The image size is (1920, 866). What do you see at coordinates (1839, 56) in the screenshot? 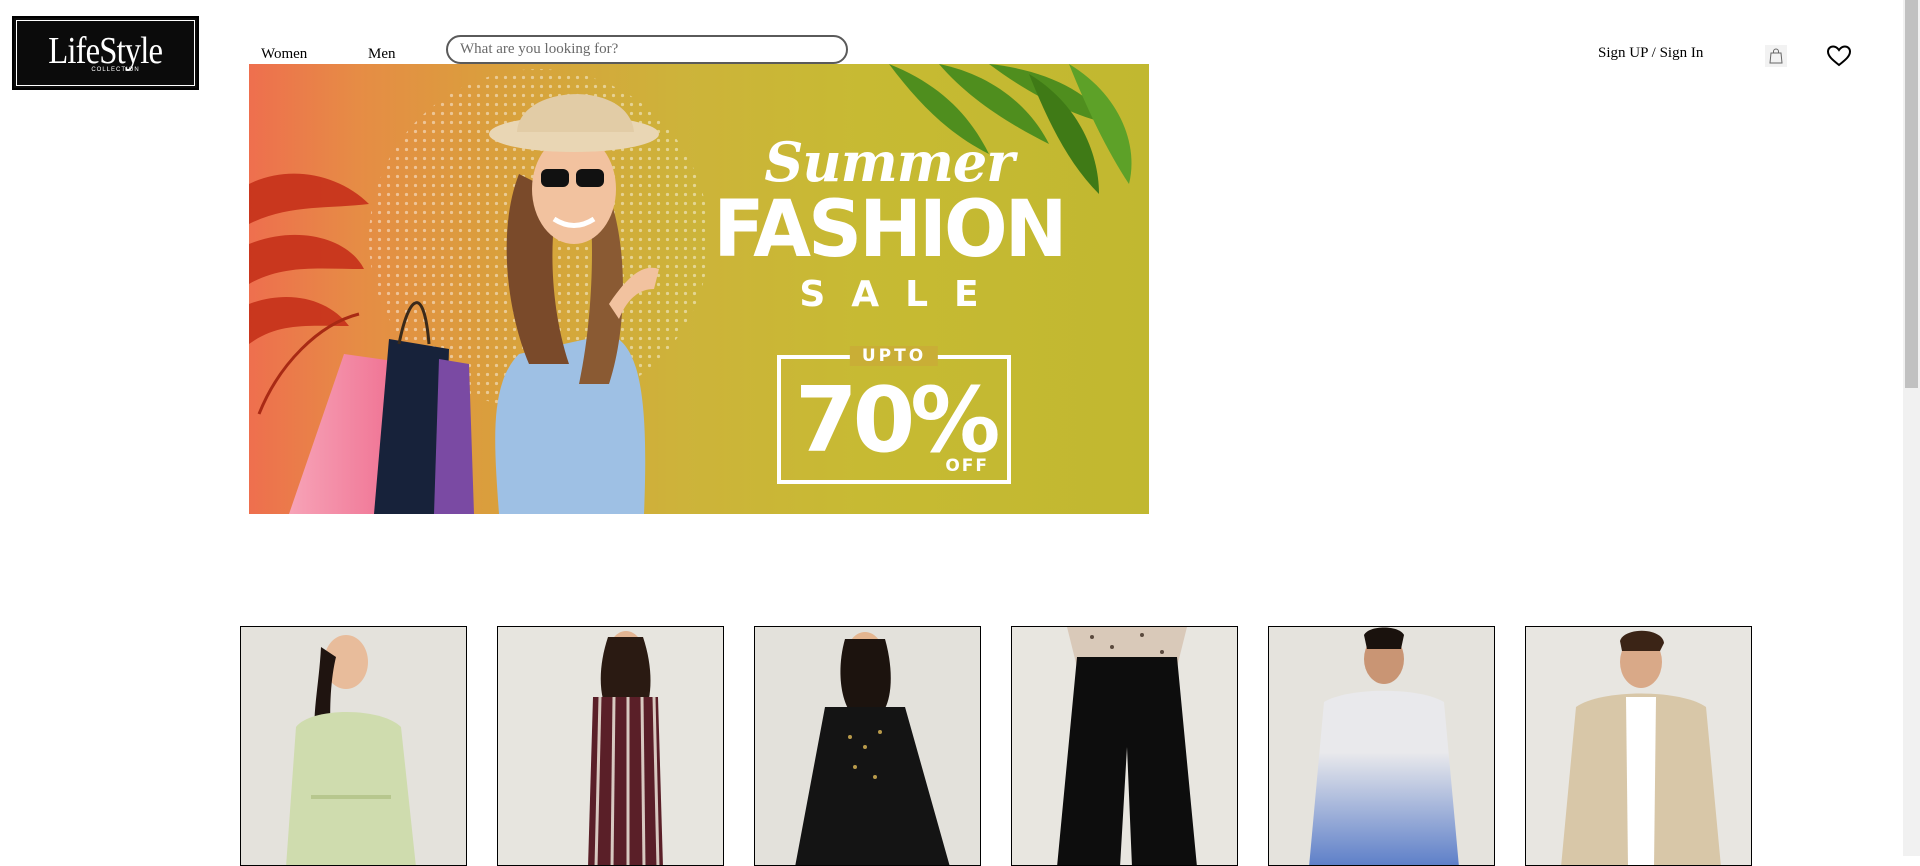
I see `heart-icon` at bounding box center [1839, 56].